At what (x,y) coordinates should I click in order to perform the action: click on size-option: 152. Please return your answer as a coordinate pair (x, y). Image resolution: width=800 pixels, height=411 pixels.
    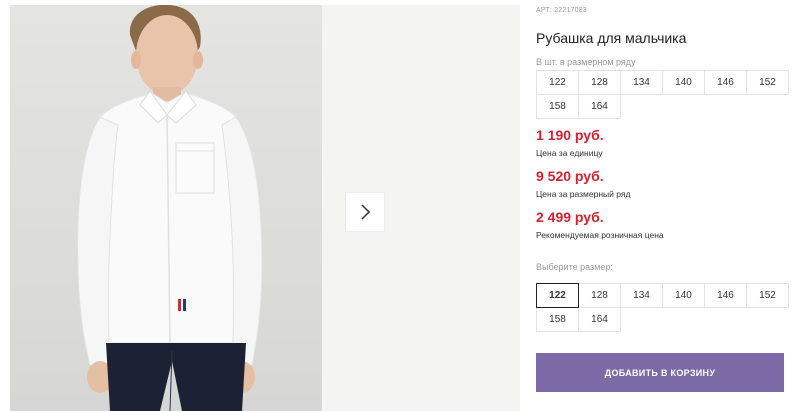
    Looking at the image, I should click on (767, 295).